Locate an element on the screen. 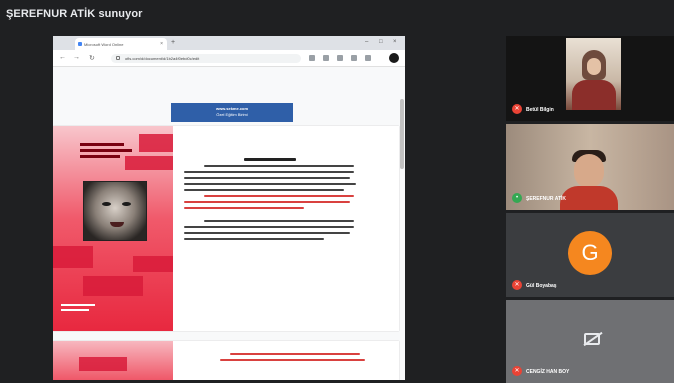 This screenshot has height=383, width=674. participant-video is located at coordinates (593, 74).